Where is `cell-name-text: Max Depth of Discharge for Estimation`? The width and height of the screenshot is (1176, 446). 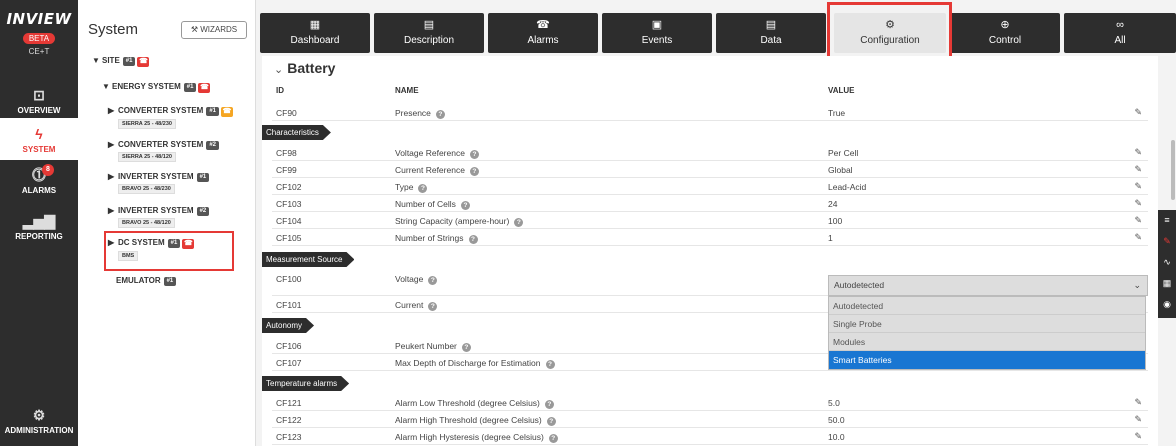 cell-name-text: Max Depth of Discharge for Estimation is located at coordinates (468, 363).